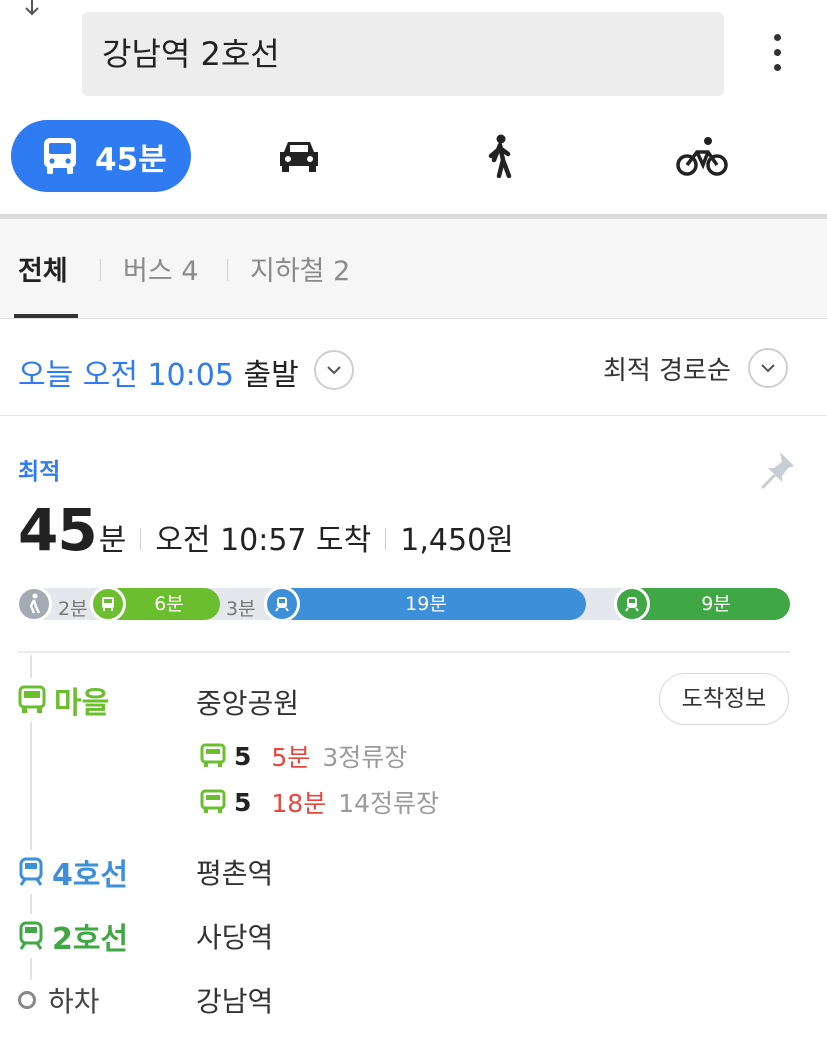 The height and width of the screenshot is (1045, 827). What do you see at coordinates (43, 268) in the screenshot?
I see `tab-all: 전체` at bounding box center [43, 268].